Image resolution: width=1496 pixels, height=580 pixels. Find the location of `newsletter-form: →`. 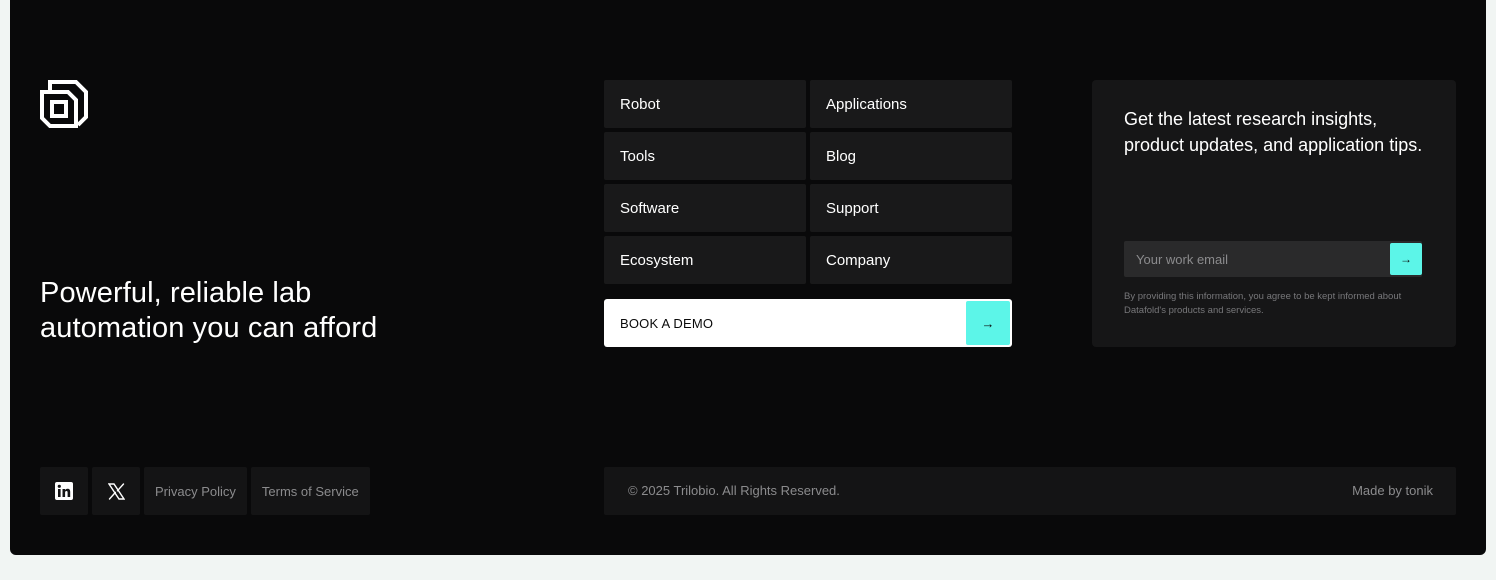

newsletter-form: → is located at coordinates (1273, 259).